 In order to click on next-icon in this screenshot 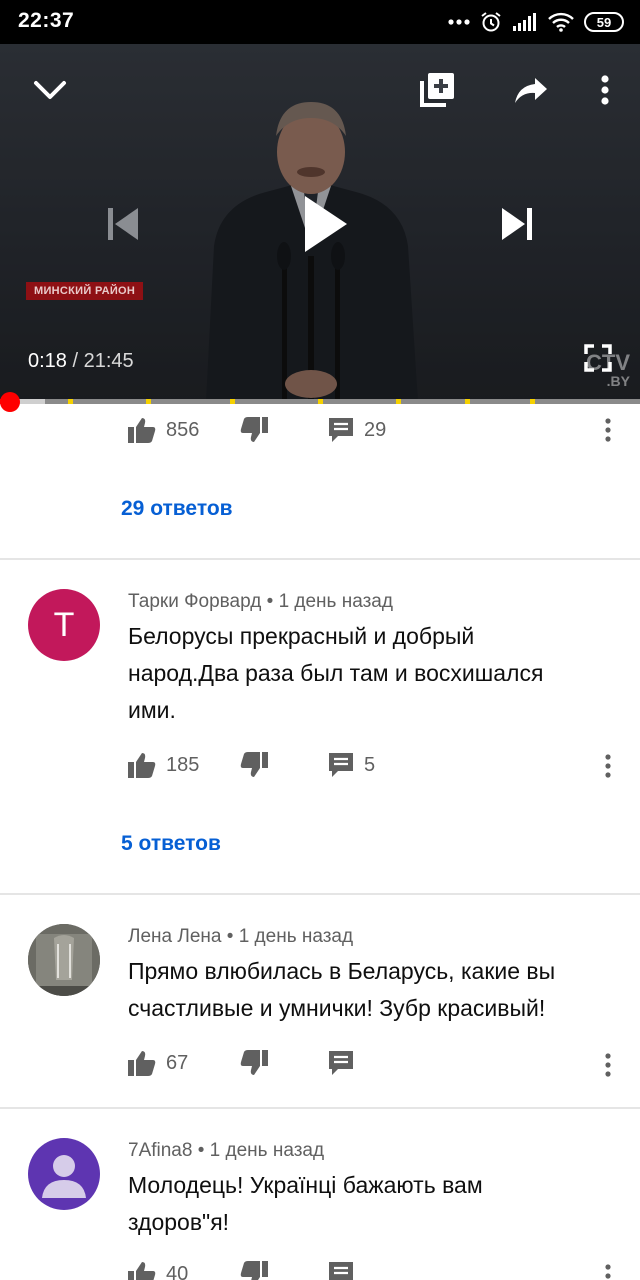, I will do `click(518, 224)`.